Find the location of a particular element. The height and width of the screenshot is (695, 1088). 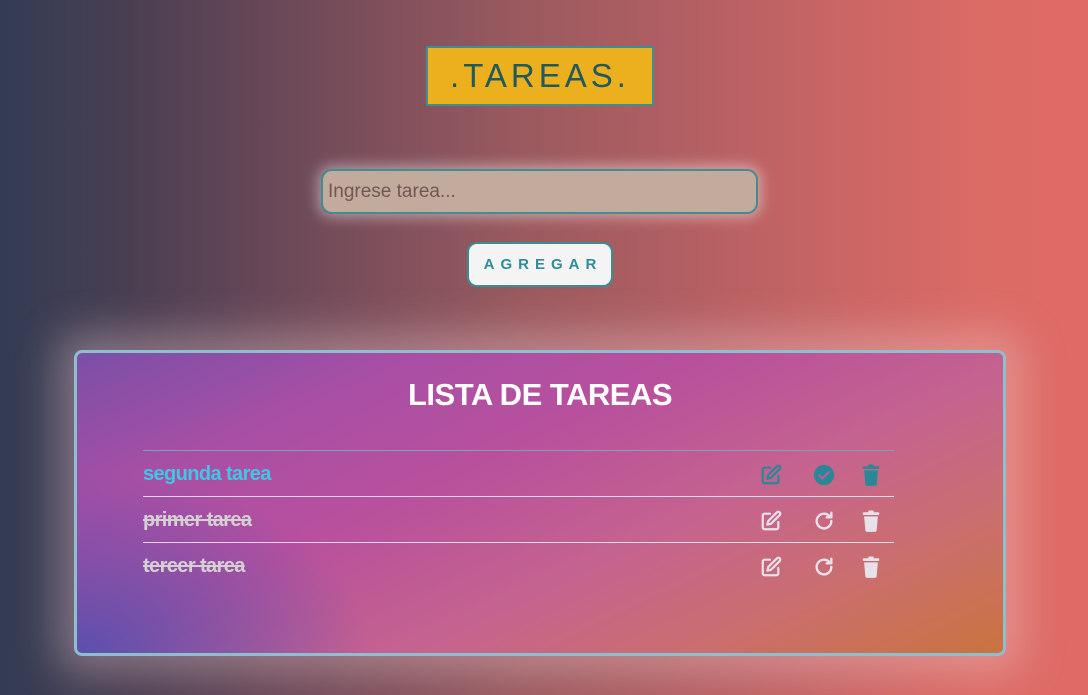

task-list: segunda tarea primer tarea tercer tarea is located at coordinates (518, 519).